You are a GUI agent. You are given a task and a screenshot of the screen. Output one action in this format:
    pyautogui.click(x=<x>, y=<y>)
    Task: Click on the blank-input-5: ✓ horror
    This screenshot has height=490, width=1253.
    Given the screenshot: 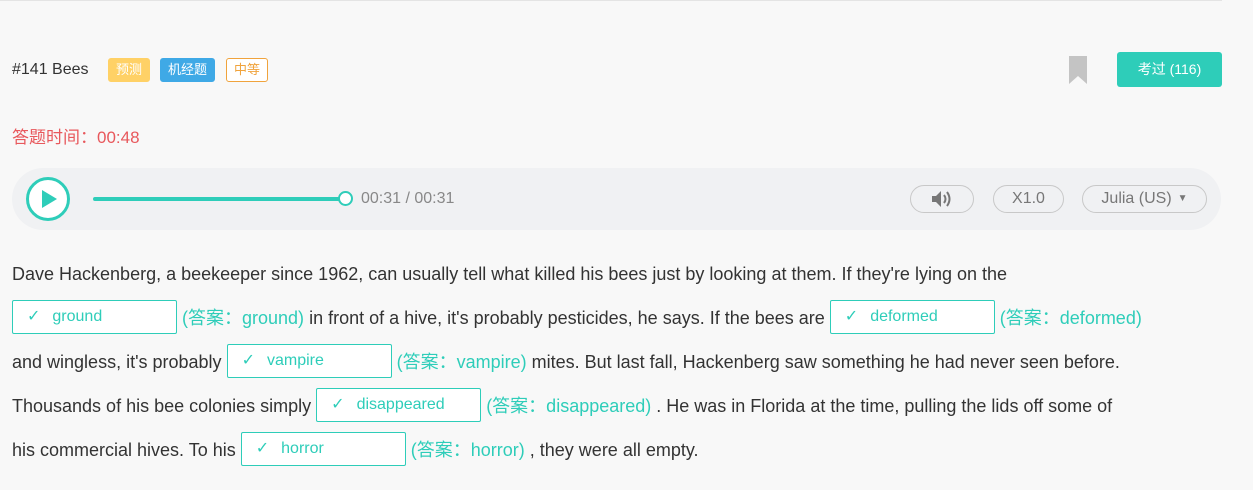 What is the action you would take?
    pyautogui.click(x=323, y=449)
    